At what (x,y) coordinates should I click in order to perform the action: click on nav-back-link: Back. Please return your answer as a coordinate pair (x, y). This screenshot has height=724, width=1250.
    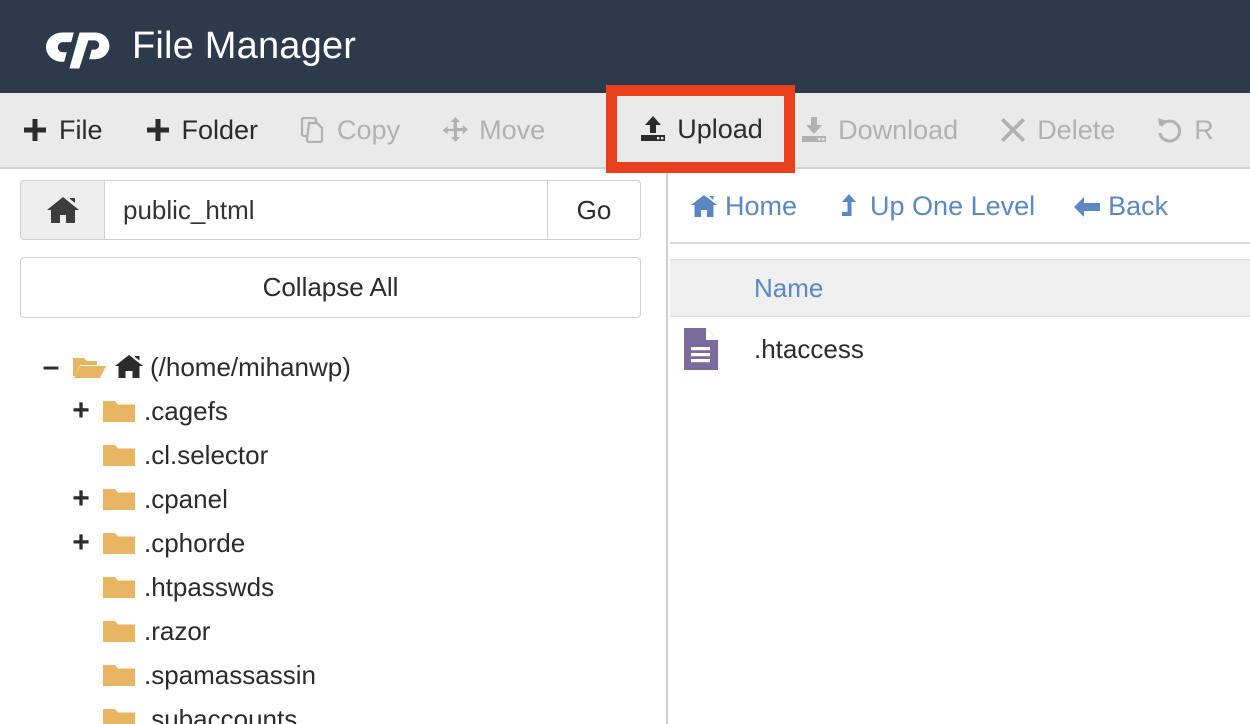
    Looking at the image, I should click on (1120, 206).